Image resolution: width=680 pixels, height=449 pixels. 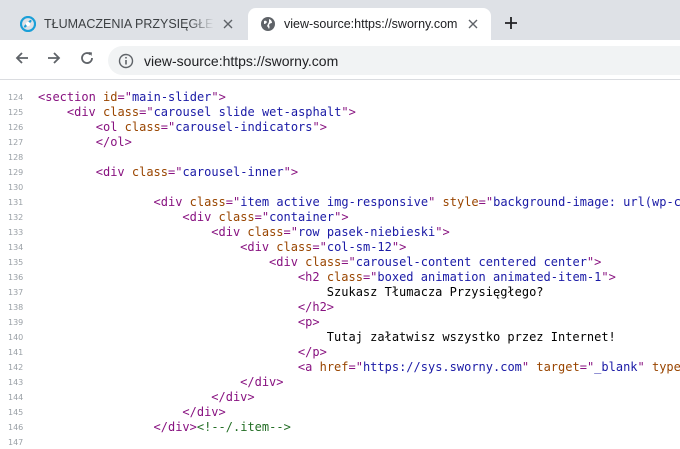 I want to click on token-value: background-image: url(wp-co, so click(x=586, y=202).